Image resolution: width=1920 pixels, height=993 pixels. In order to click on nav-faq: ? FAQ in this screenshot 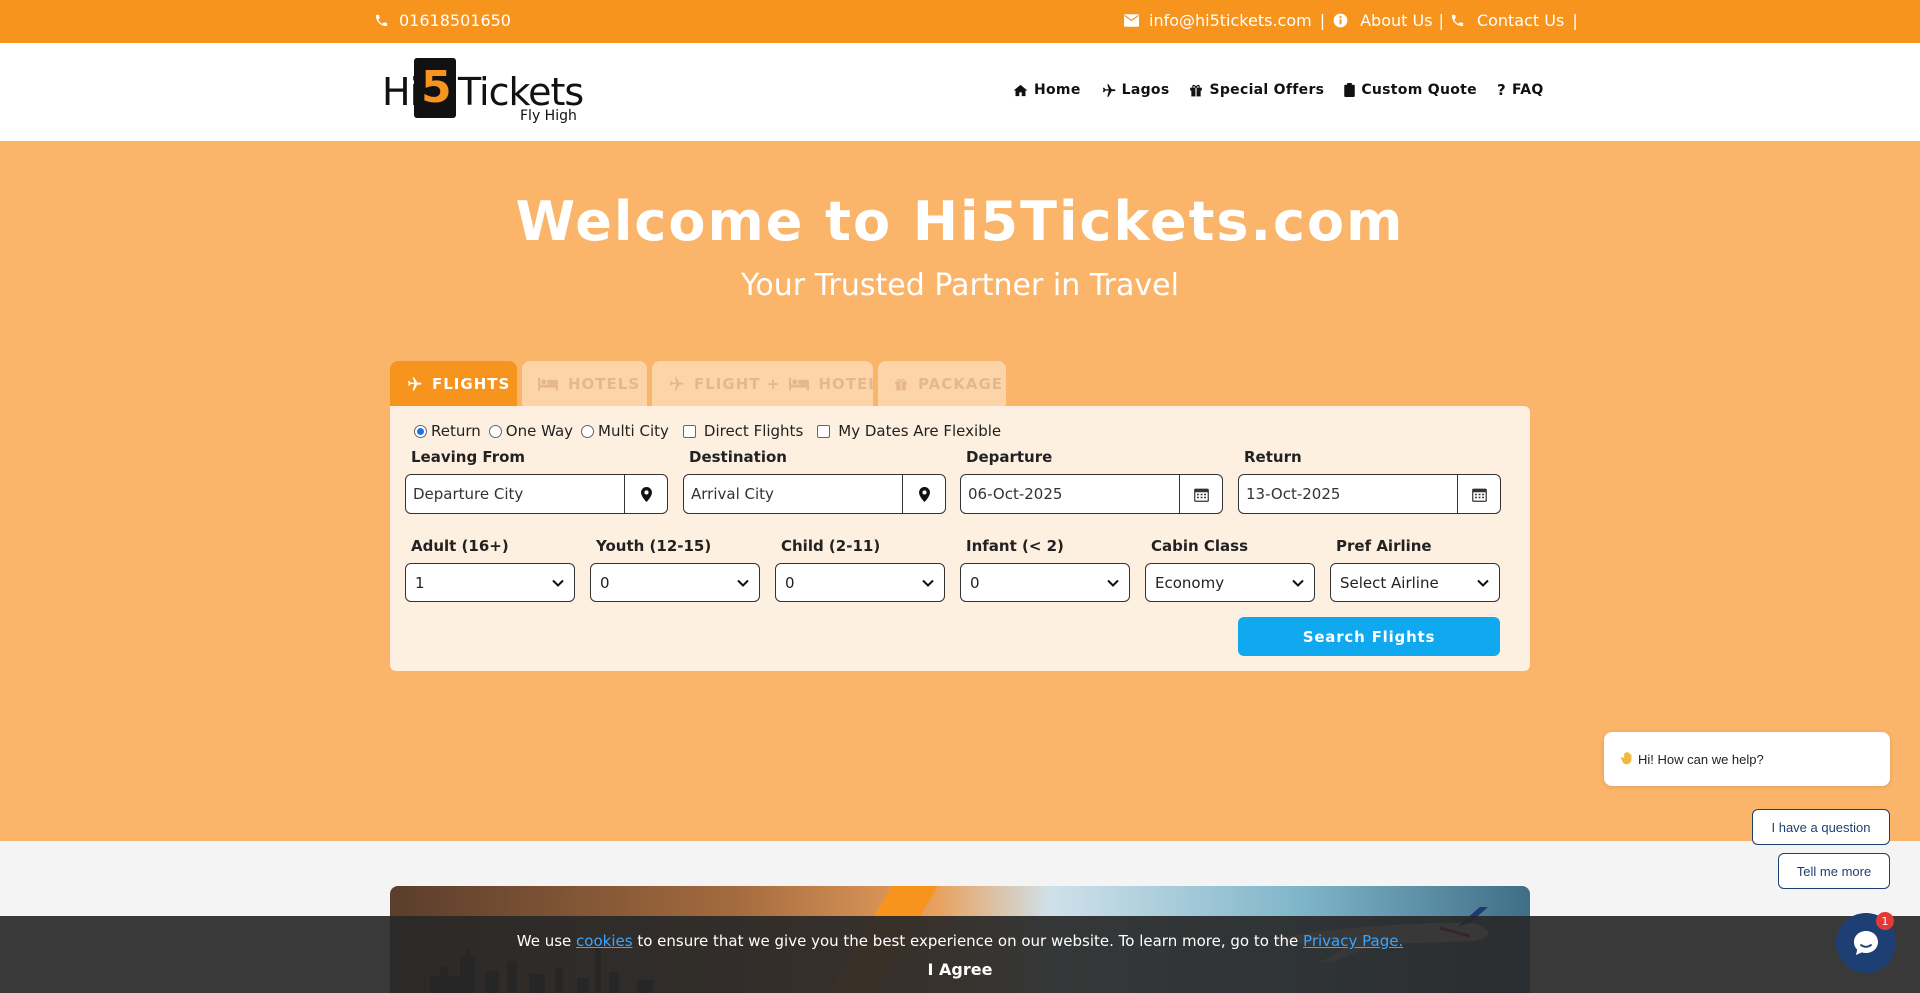, I will do `click(1520, 90)`.